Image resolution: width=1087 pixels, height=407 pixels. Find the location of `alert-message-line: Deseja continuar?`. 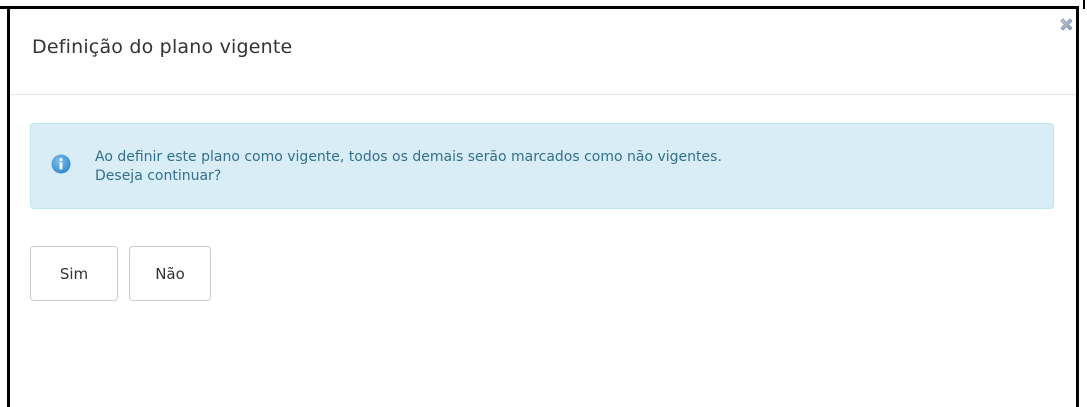

alert-message-line: Deseja continuar? is located at coordinates (158, 176).